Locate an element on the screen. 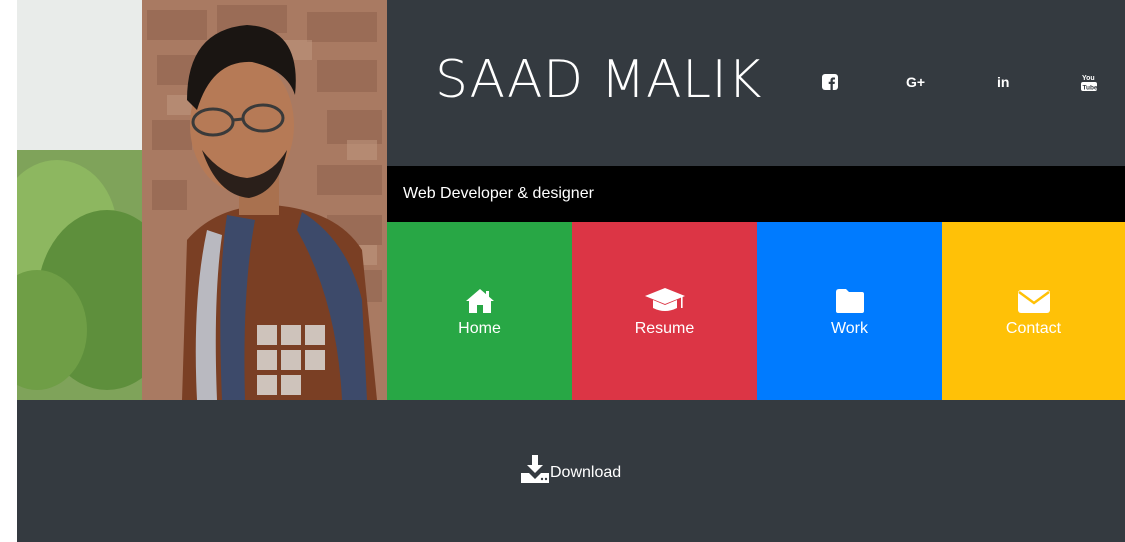  facebook-icon is located at coordinates (830, 82).